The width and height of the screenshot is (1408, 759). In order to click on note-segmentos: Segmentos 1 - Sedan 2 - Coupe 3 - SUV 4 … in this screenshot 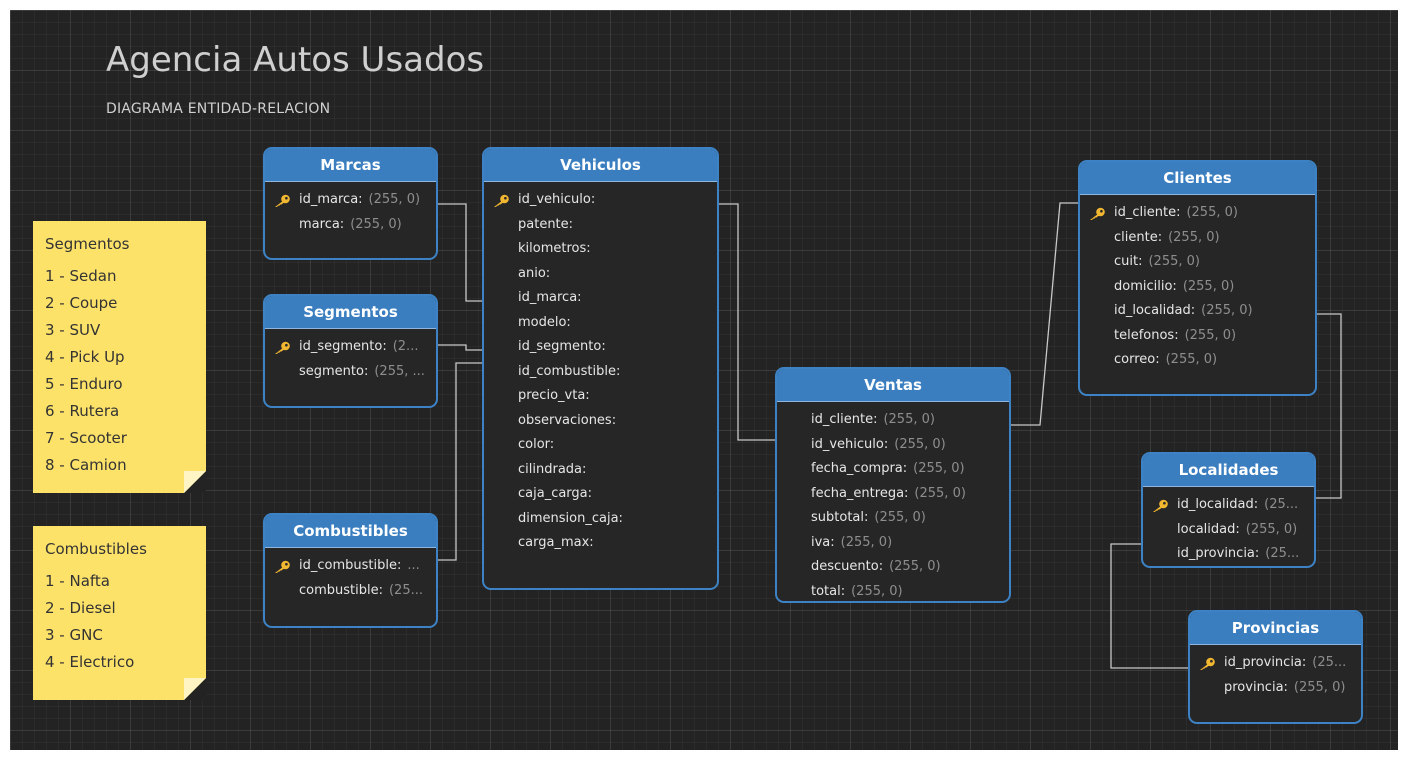, I will do `click(119, 357)`.